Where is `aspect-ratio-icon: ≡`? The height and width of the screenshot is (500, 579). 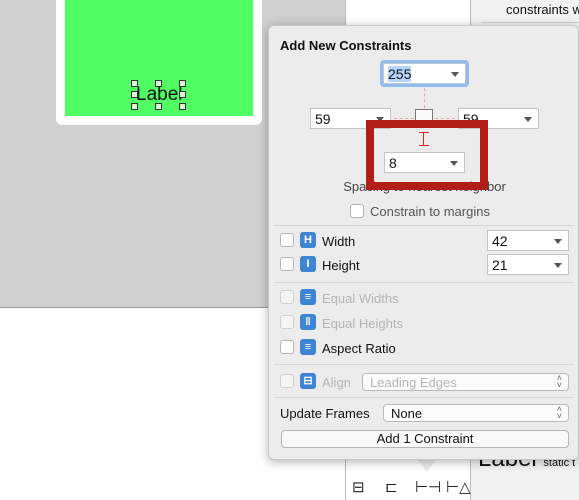 aspect-ratio-icon: ≡ is located at coordinates (308, 347).